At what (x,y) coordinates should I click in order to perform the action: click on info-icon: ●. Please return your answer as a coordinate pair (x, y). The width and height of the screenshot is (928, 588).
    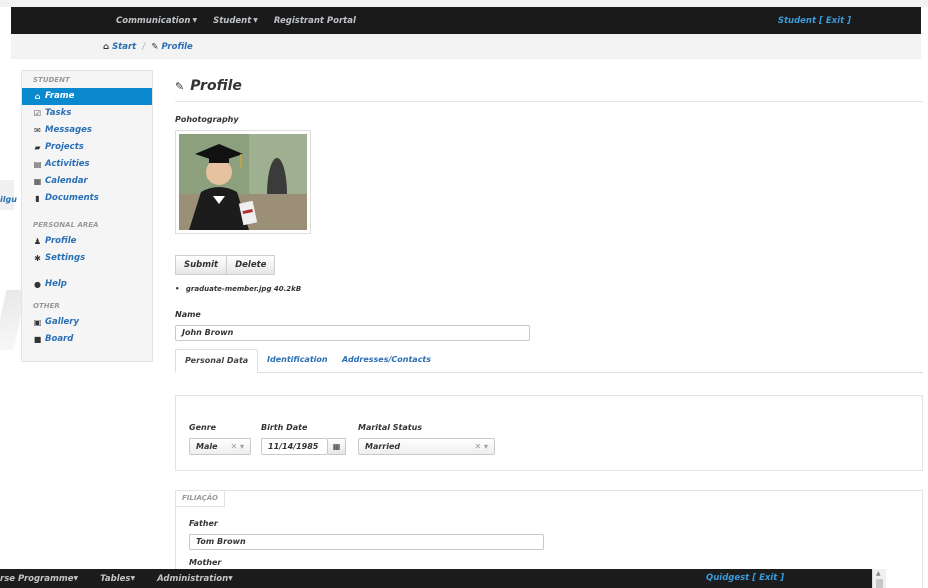
    Looking at the image, I should click on (37, 284).